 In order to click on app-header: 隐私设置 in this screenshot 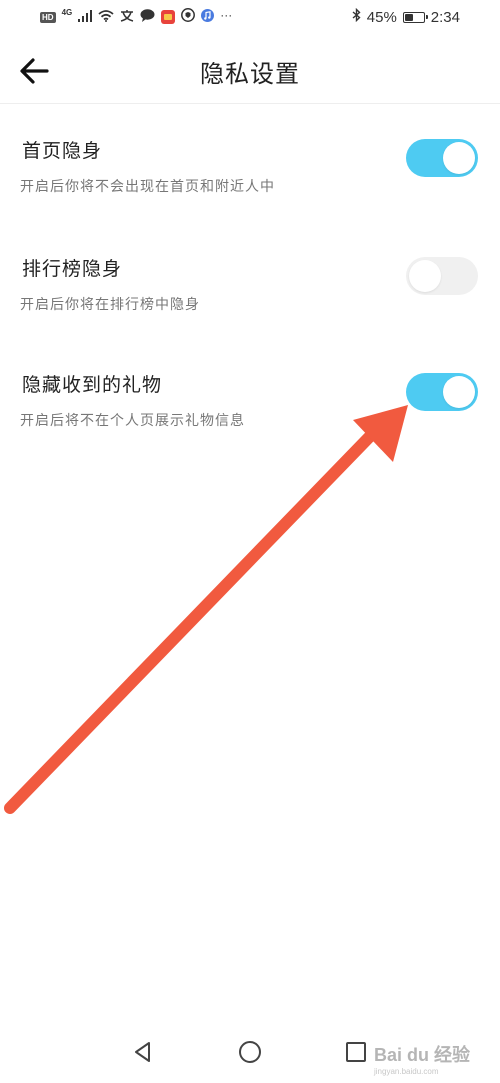, I will do `click(250, 71)`.